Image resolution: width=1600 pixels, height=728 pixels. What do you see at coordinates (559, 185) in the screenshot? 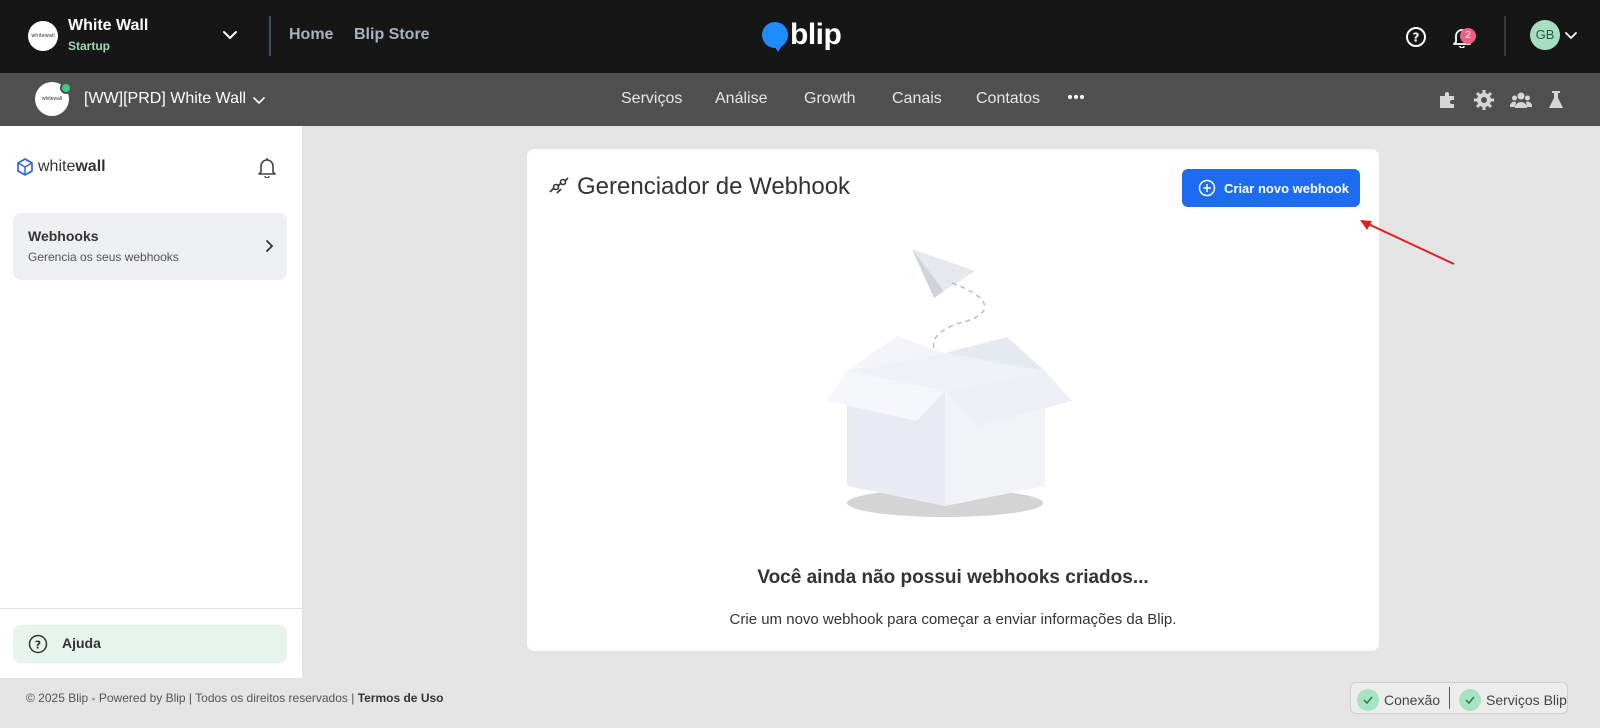
I see `webhook-link-icon` at bounding box center [559, 185].